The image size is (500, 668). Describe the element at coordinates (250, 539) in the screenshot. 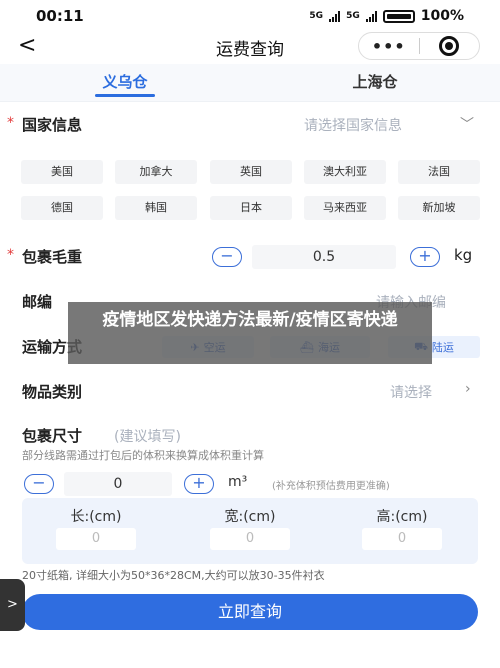

I see `width-input: 0` at that location.